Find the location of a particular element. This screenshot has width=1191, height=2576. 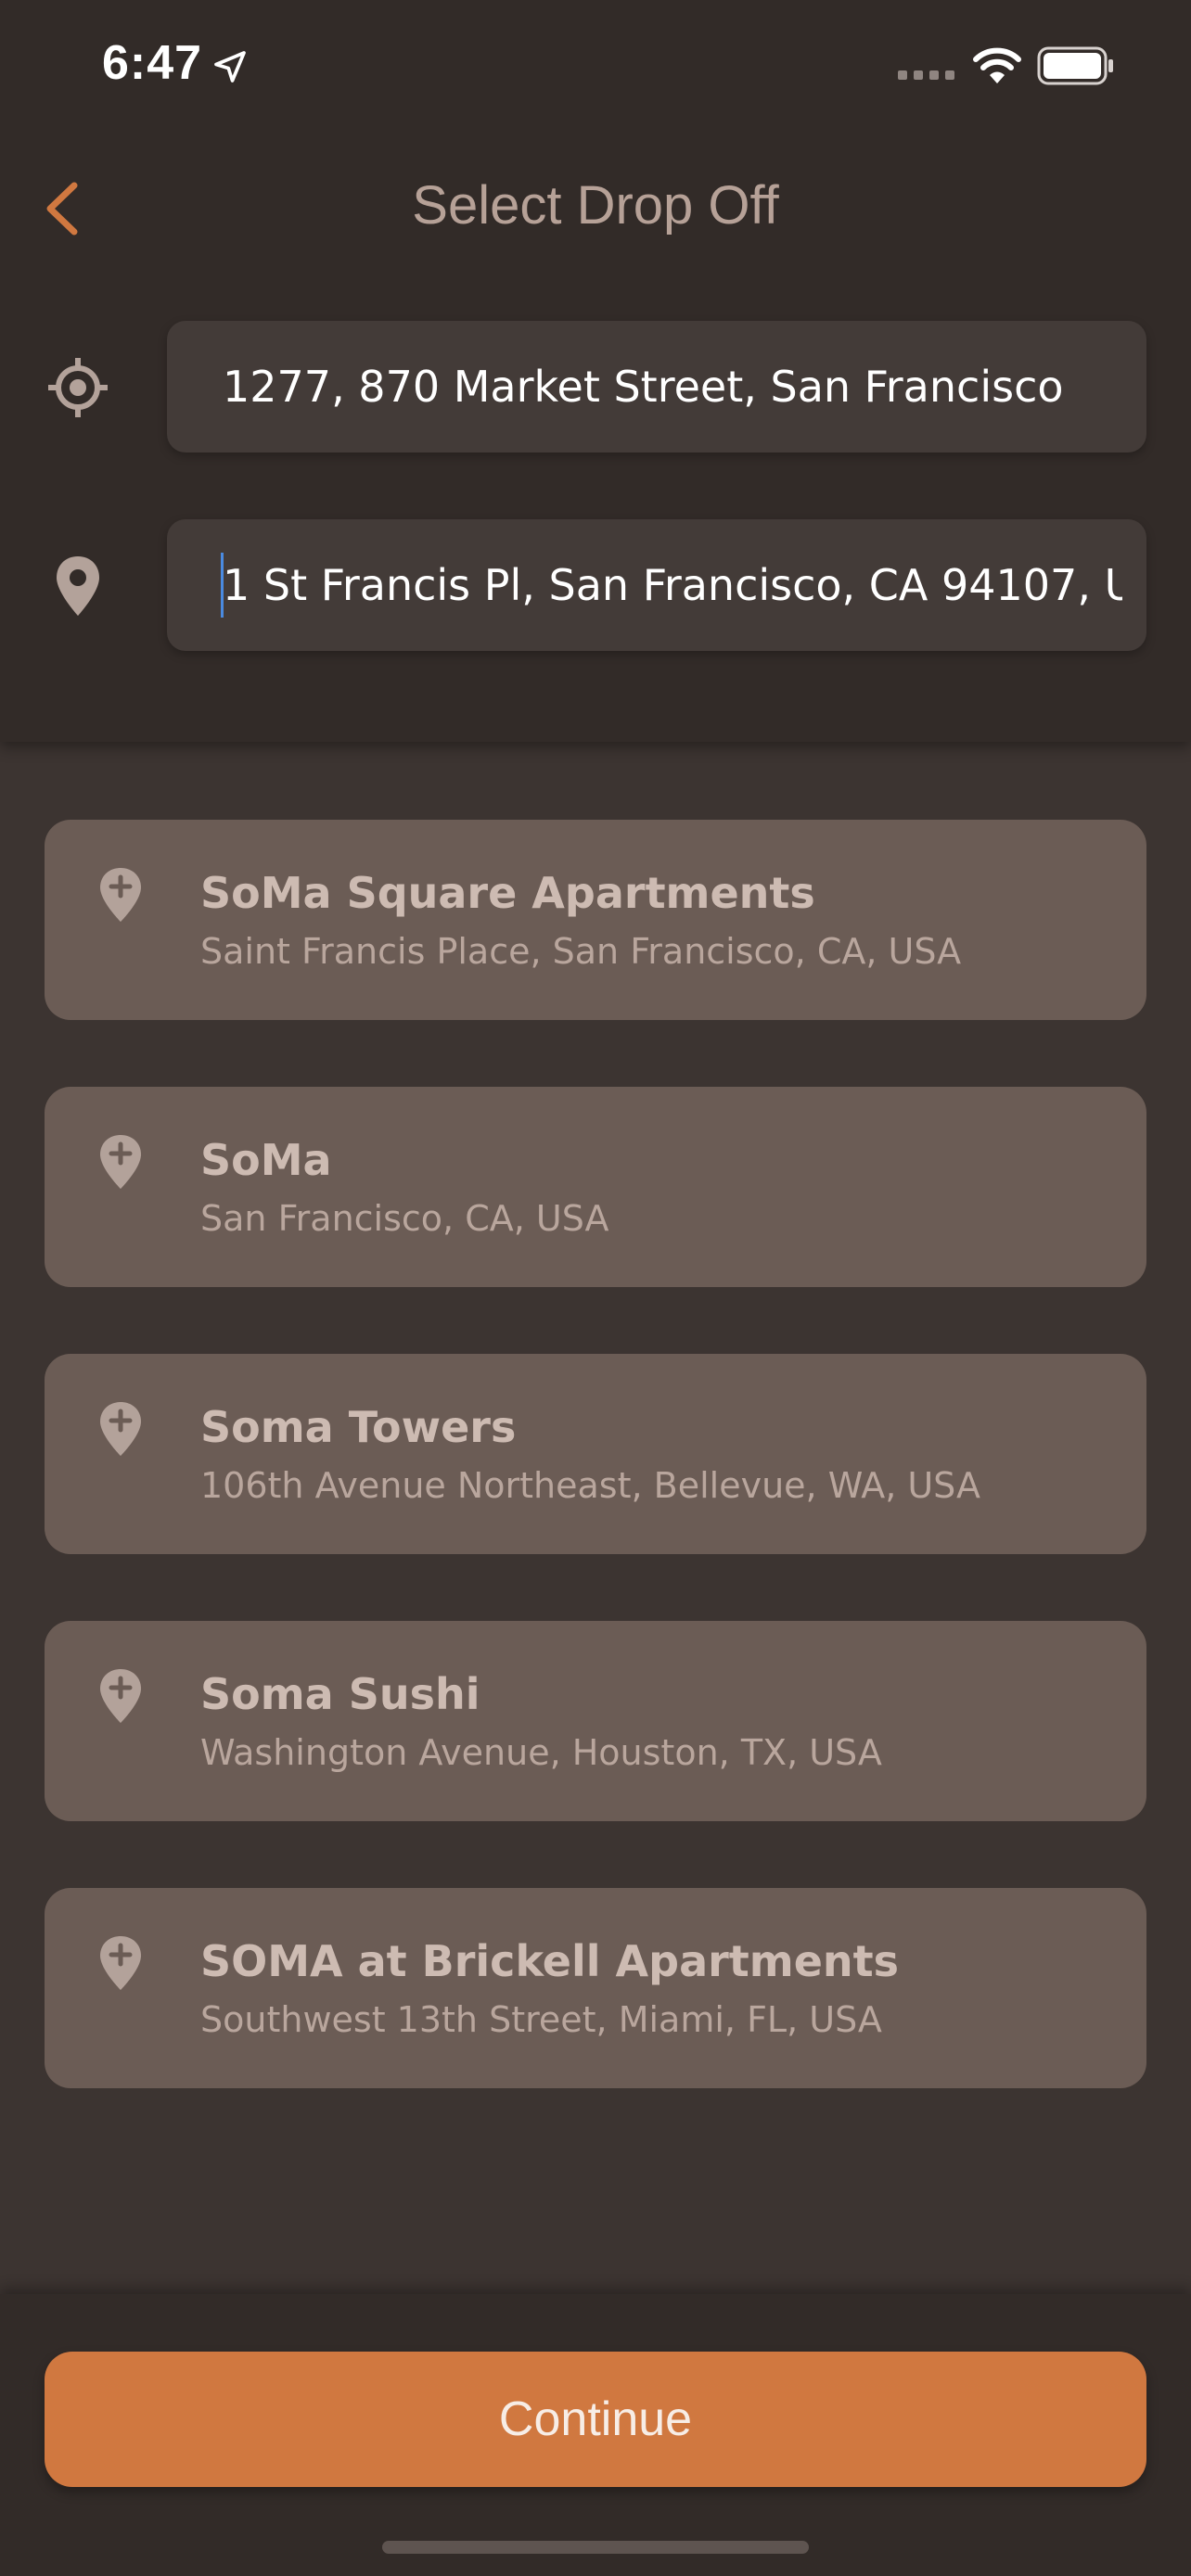

page-title: Select Drop Off is located at coordinates (595, 206).